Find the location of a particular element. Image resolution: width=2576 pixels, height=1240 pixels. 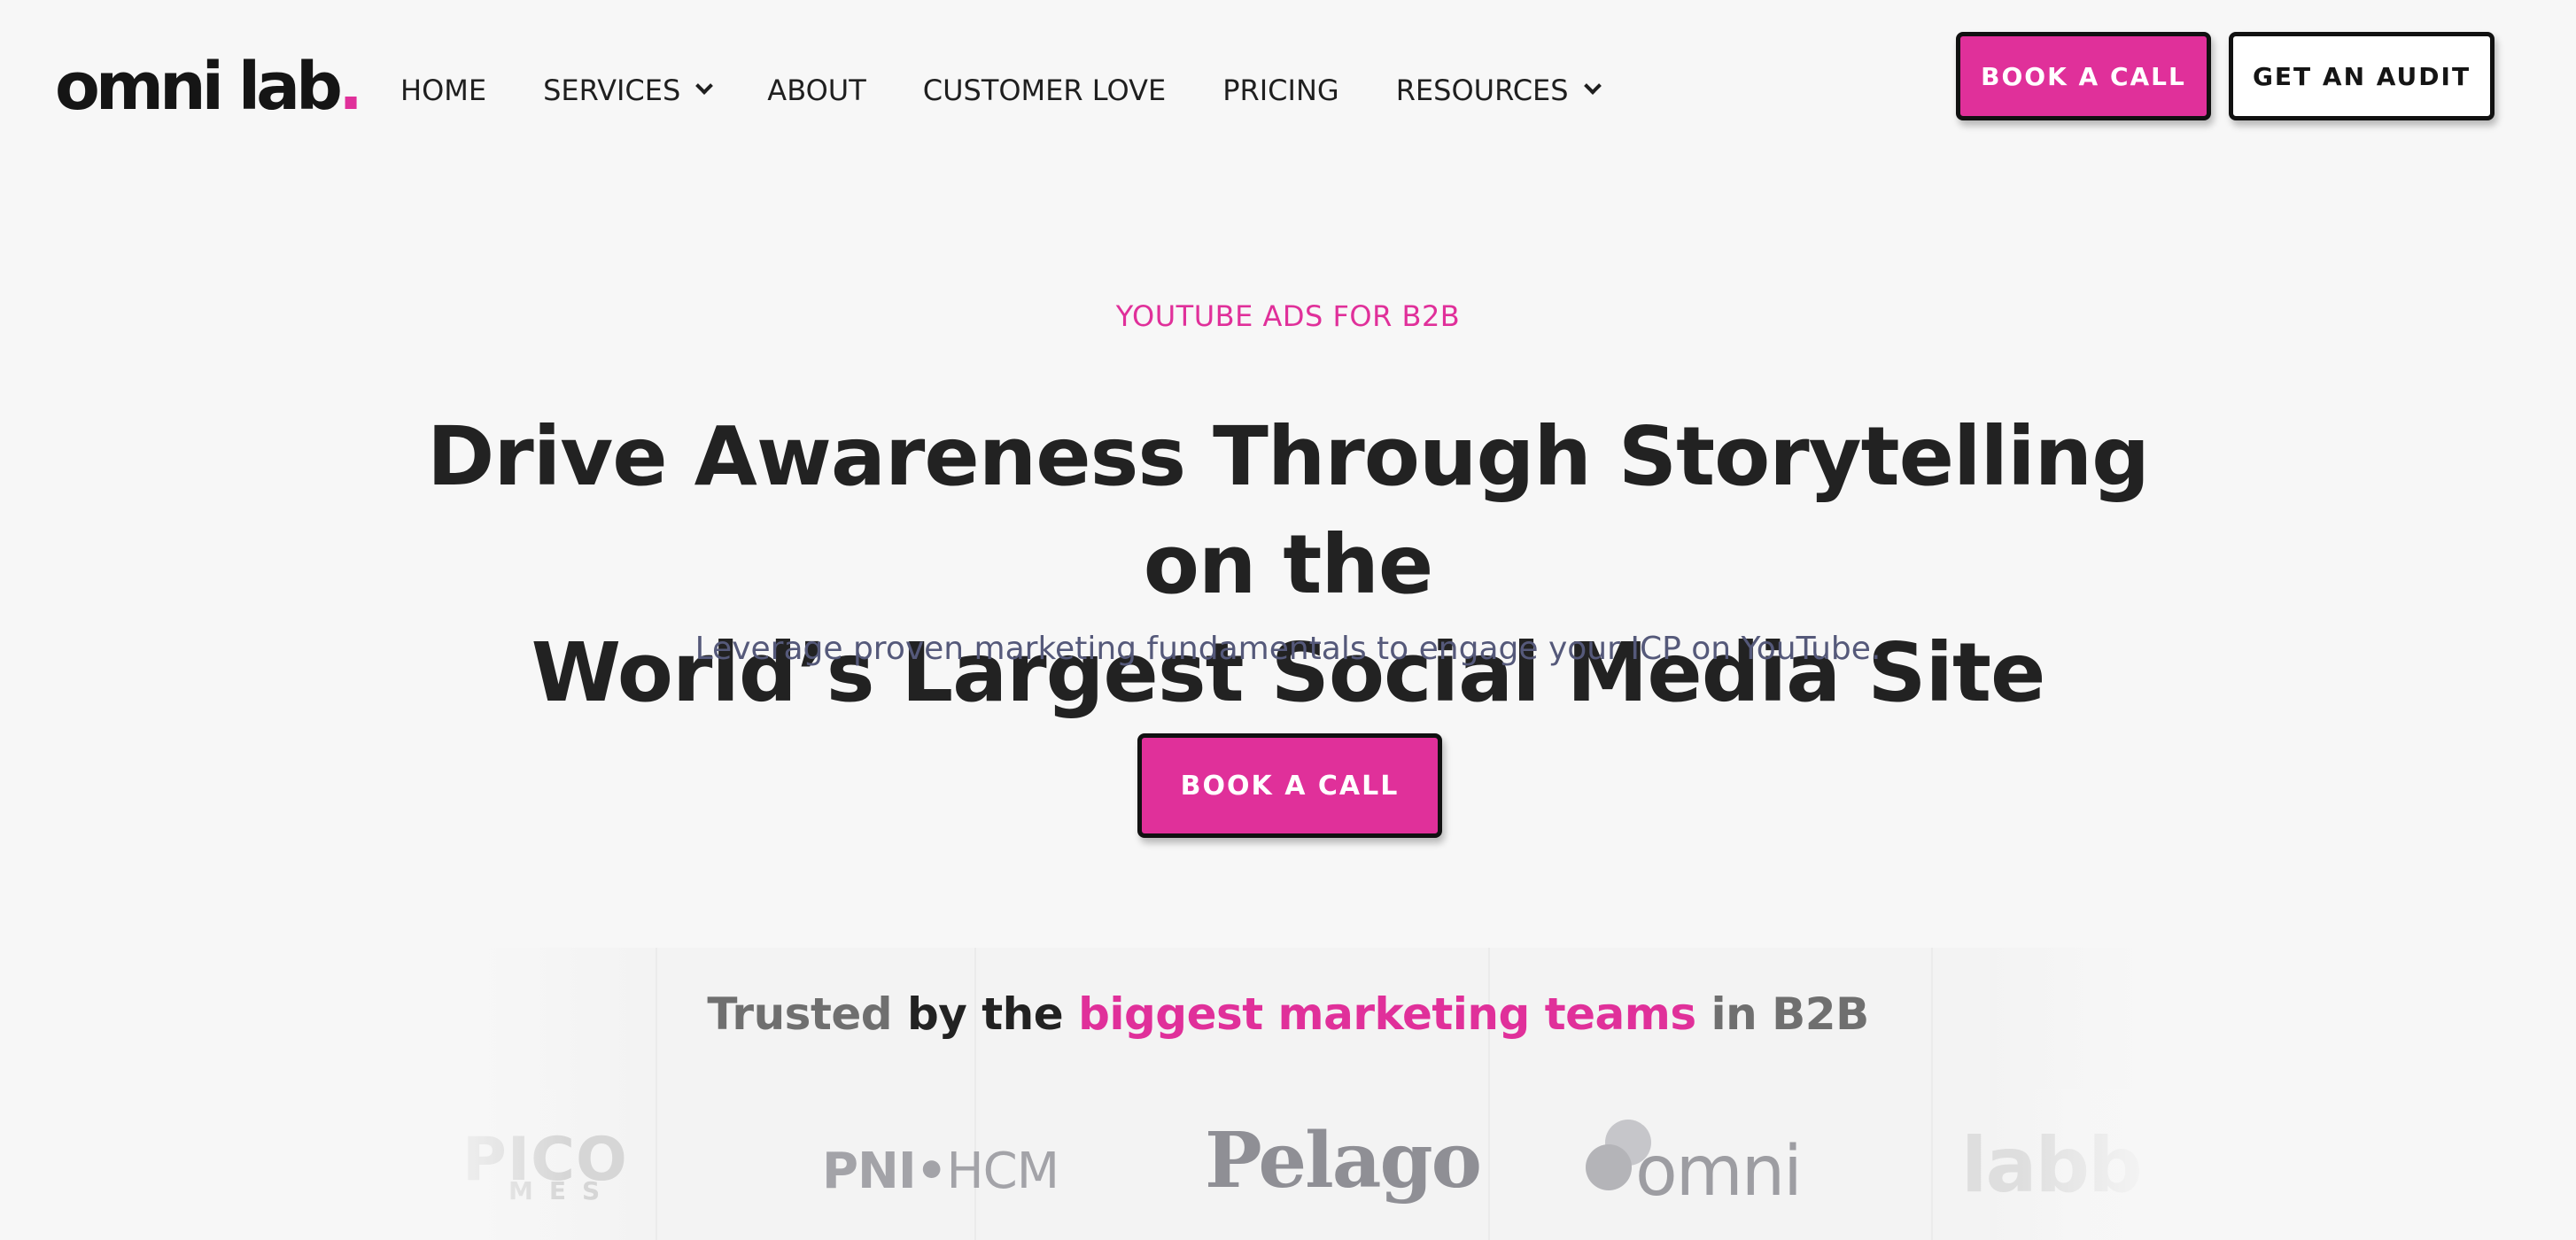

trusted-highlight: biggest marketing teams is located at coordinates (1387, 1014).